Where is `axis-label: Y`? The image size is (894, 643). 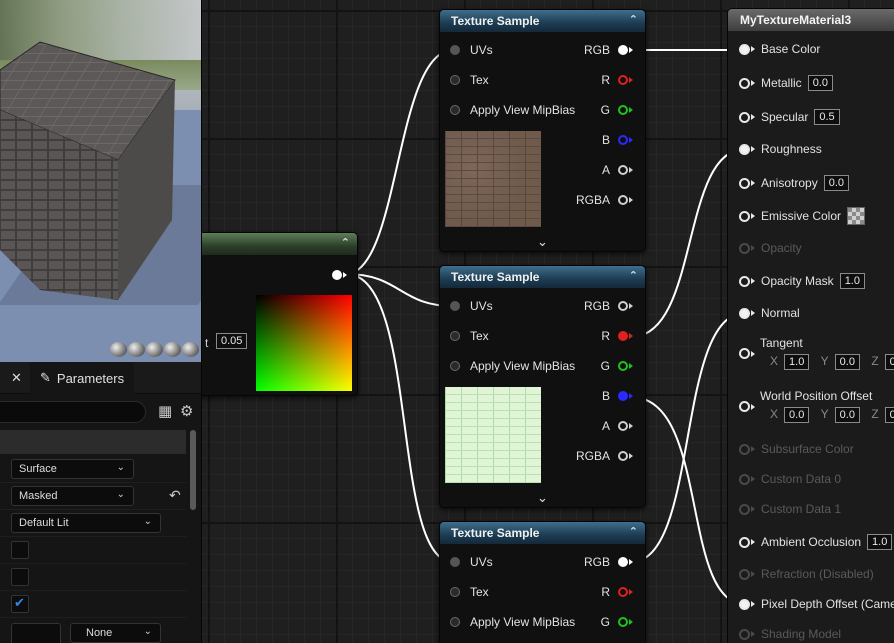
axis-label: Y is located at coordinates (824, 361).